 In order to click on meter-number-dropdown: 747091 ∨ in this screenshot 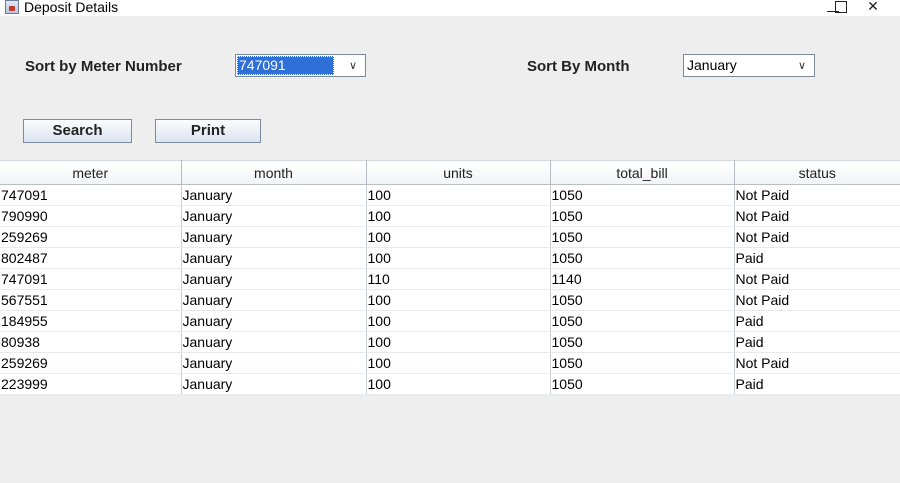, I will do `click(300, 65)`.